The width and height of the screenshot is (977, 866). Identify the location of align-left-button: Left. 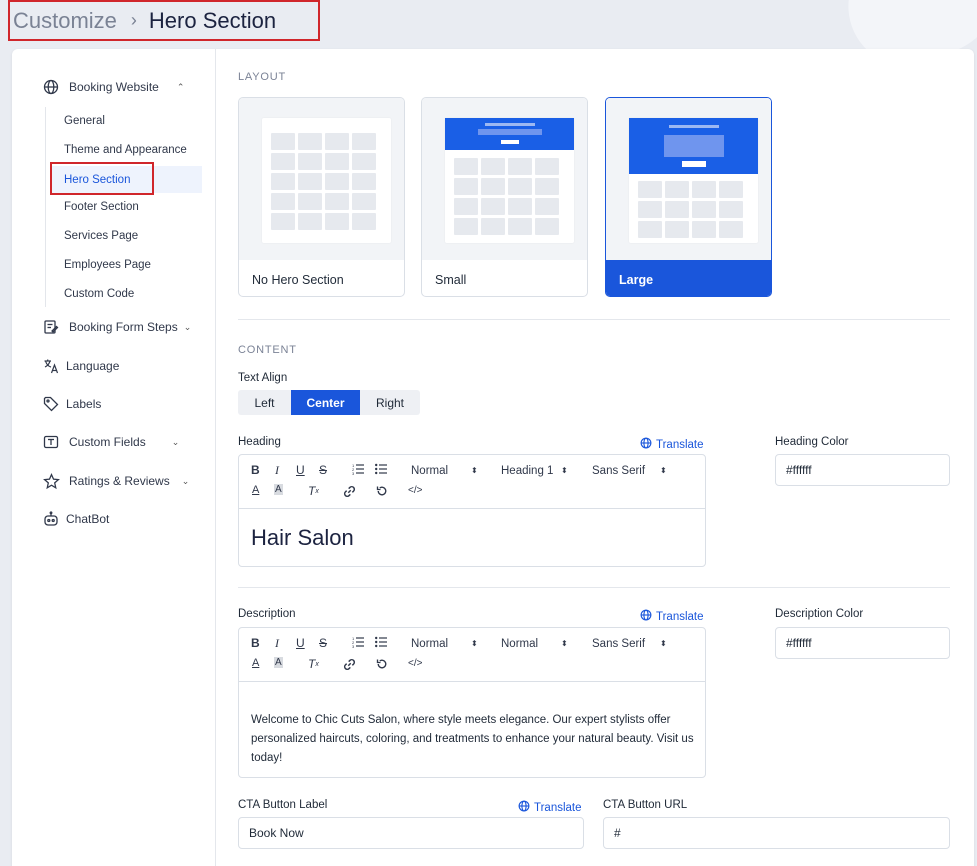
(264, 402).